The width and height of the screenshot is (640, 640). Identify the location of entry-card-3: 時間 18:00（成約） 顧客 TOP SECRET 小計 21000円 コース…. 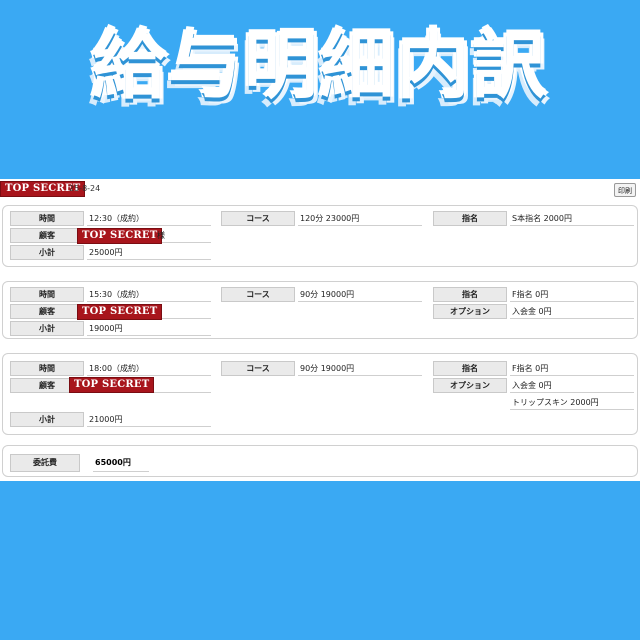
(320, 394).